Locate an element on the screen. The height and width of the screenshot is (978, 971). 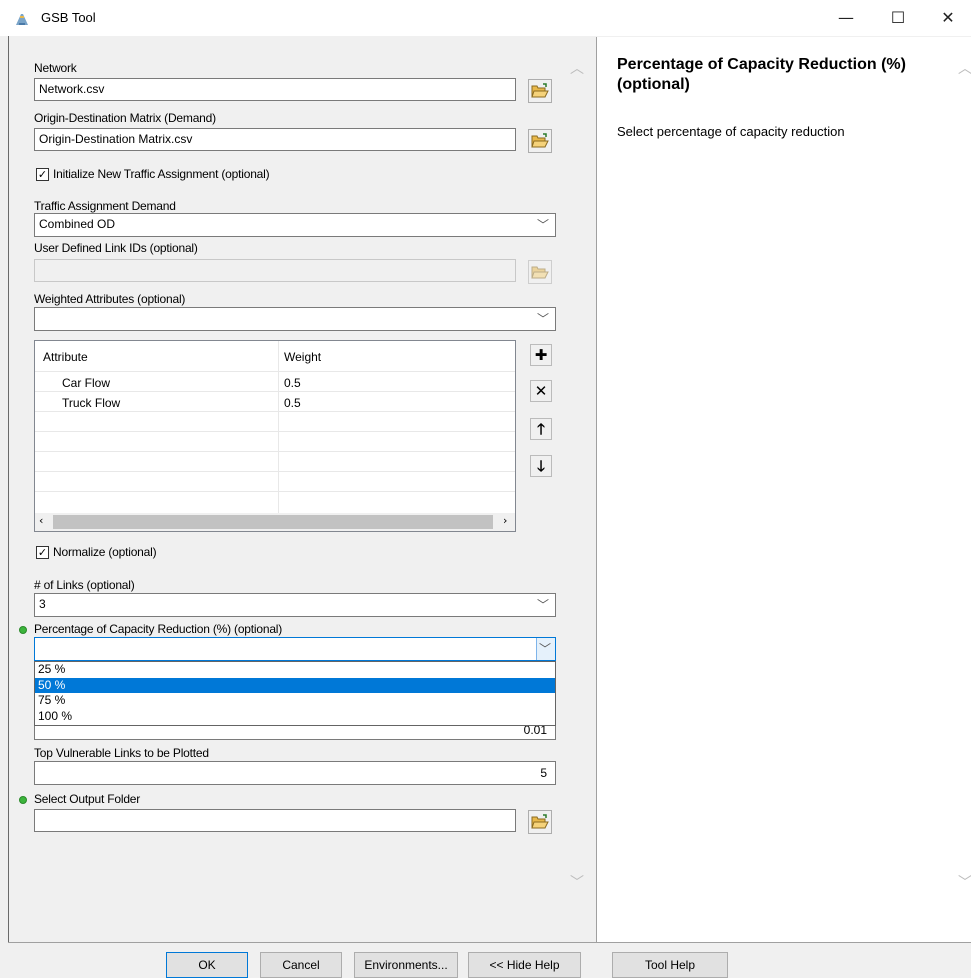
move-down-button: 🡓 is located at coordinates (541, 466).